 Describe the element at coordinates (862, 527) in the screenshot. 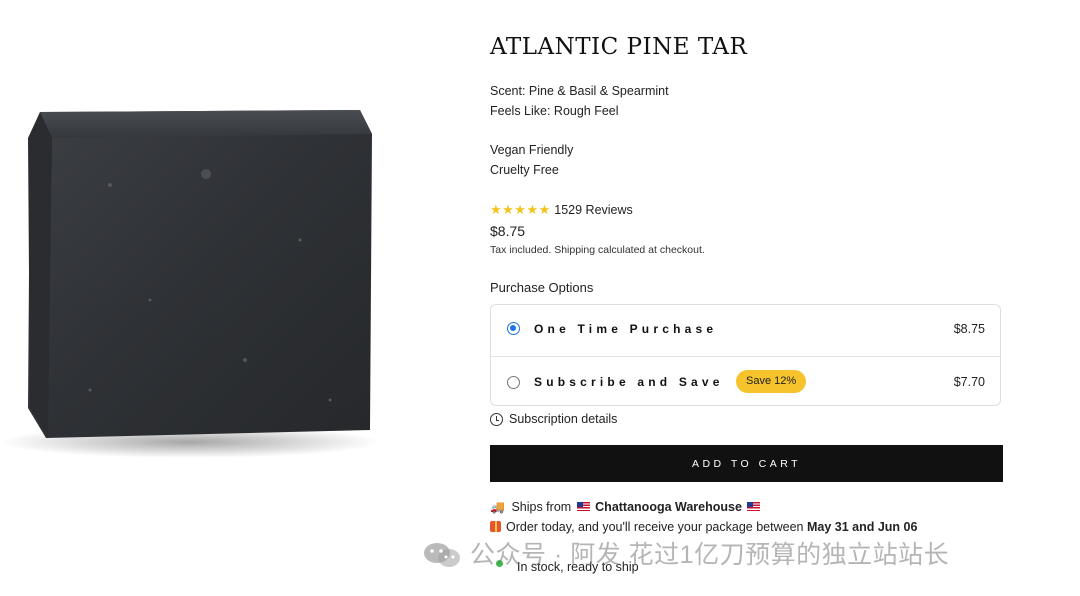

I see `delivery-window: May 31 and Jun 06` at that location.